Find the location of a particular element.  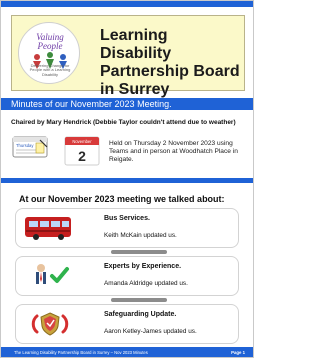

date-badge-icon: November 2 is located at coordinates (82, 151).